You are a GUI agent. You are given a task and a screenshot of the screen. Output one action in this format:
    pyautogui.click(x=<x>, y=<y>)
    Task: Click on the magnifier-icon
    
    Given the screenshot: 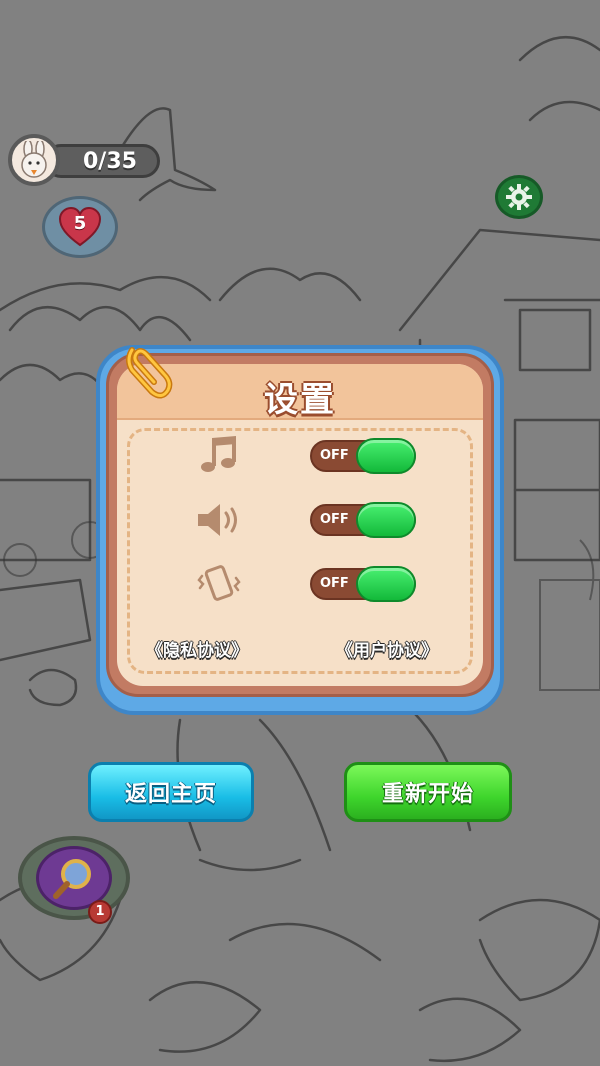 What is the action you would take?
    pyautogui.click(x=72, y=879)
    